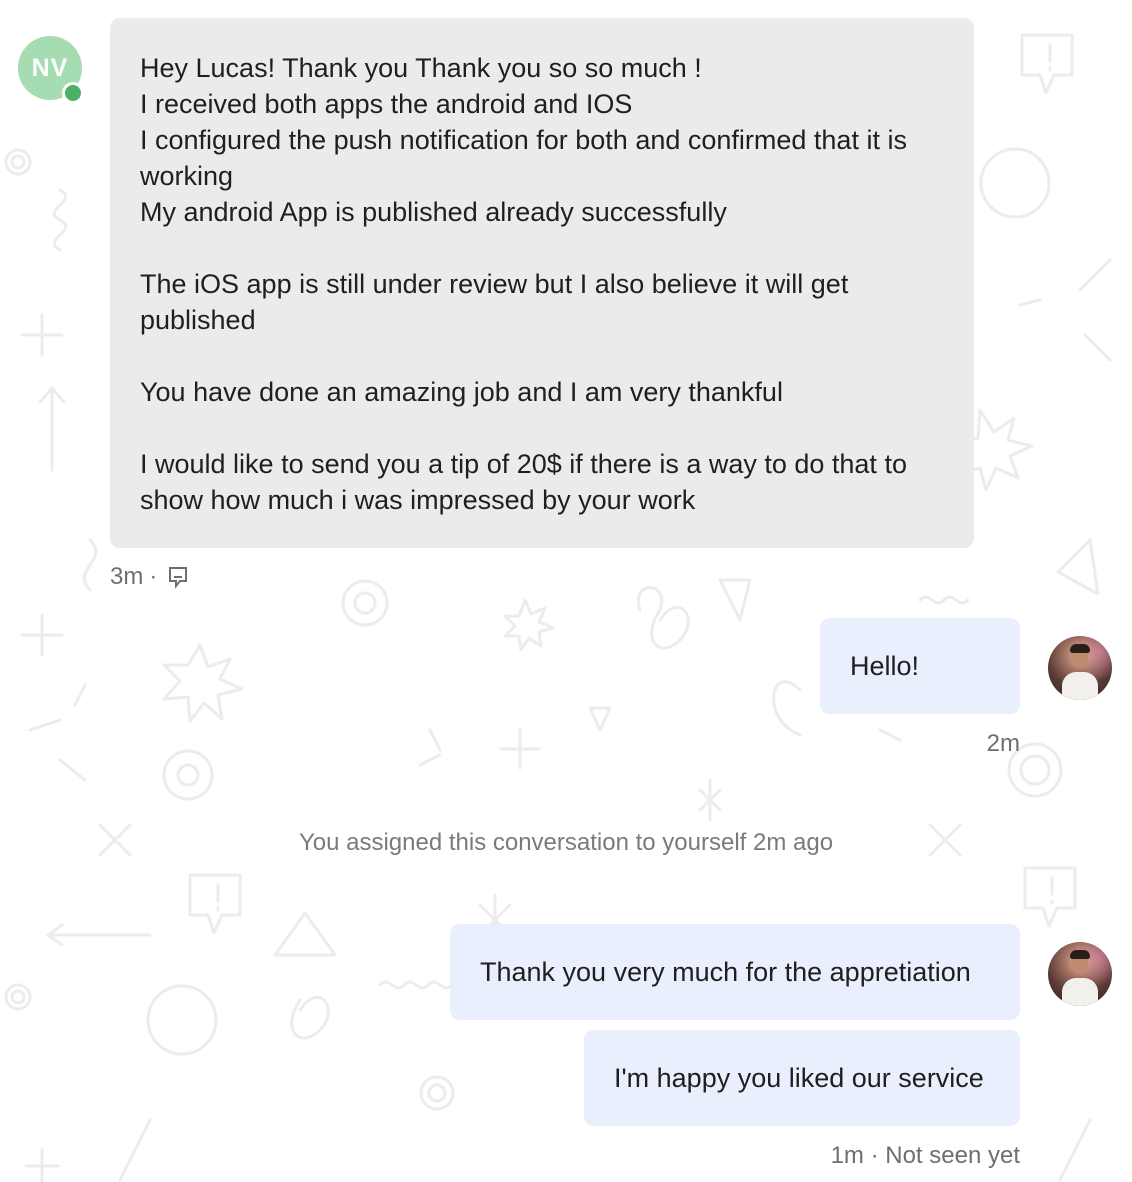 The width and height of the screenshot is (1132, 1182). What do you see at coordinates (73, 93) in the screenshot?
I see `online-status-dot` at bounding box center [73, 93].